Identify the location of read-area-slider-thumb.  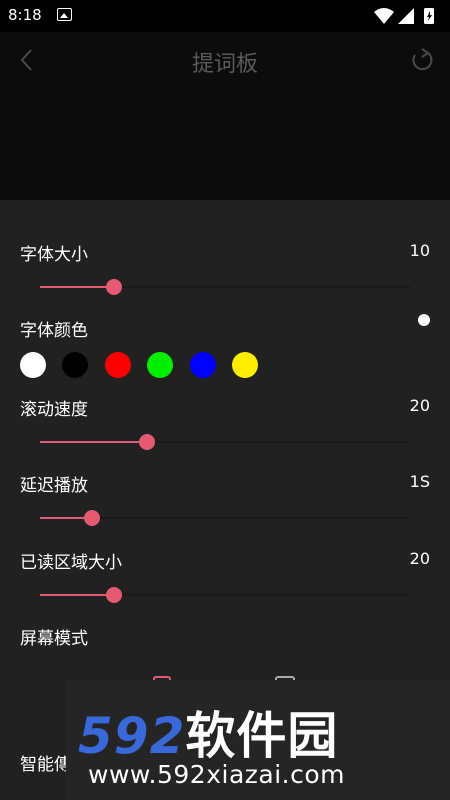
(114, 595).